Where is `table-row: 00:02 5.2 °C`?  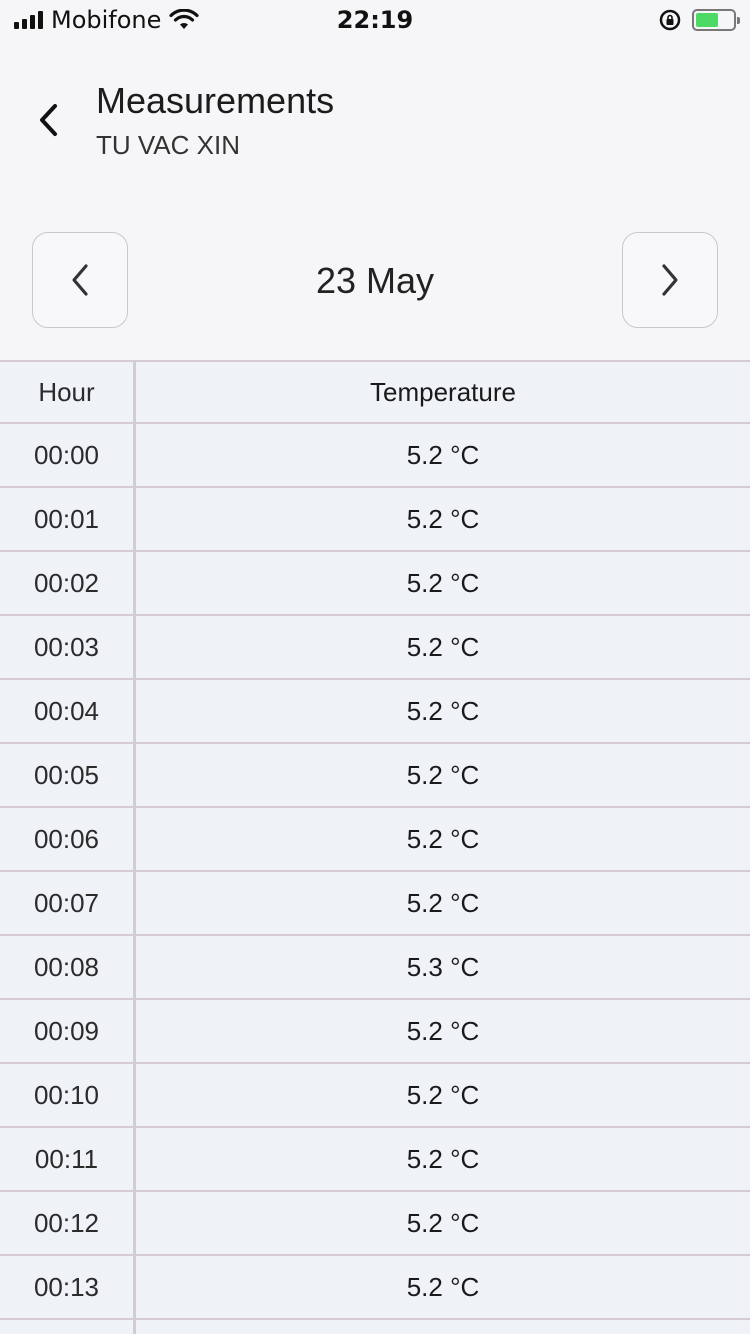
table-row: 00:02 5.2 °C is located at coordinates (375, 584).